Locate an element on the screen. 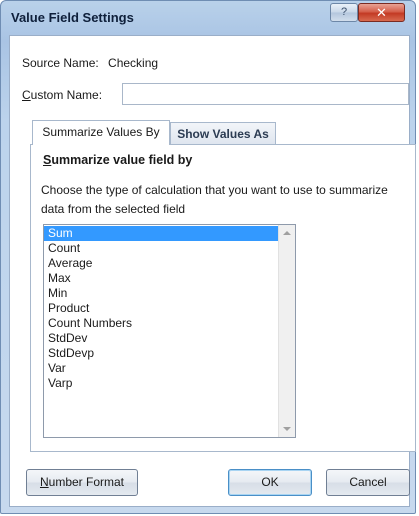  source-name-label: Source Name: is located at coordinates (60, 63).